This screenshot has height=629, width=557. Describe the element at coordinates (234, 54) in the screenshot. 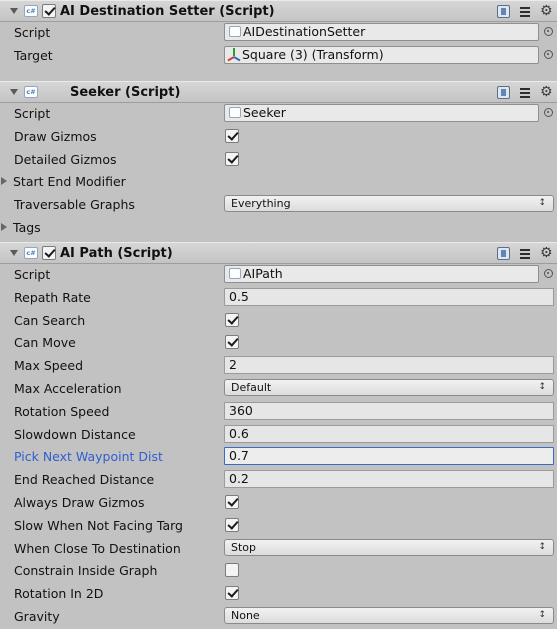

I see `transform-icon` at that location.